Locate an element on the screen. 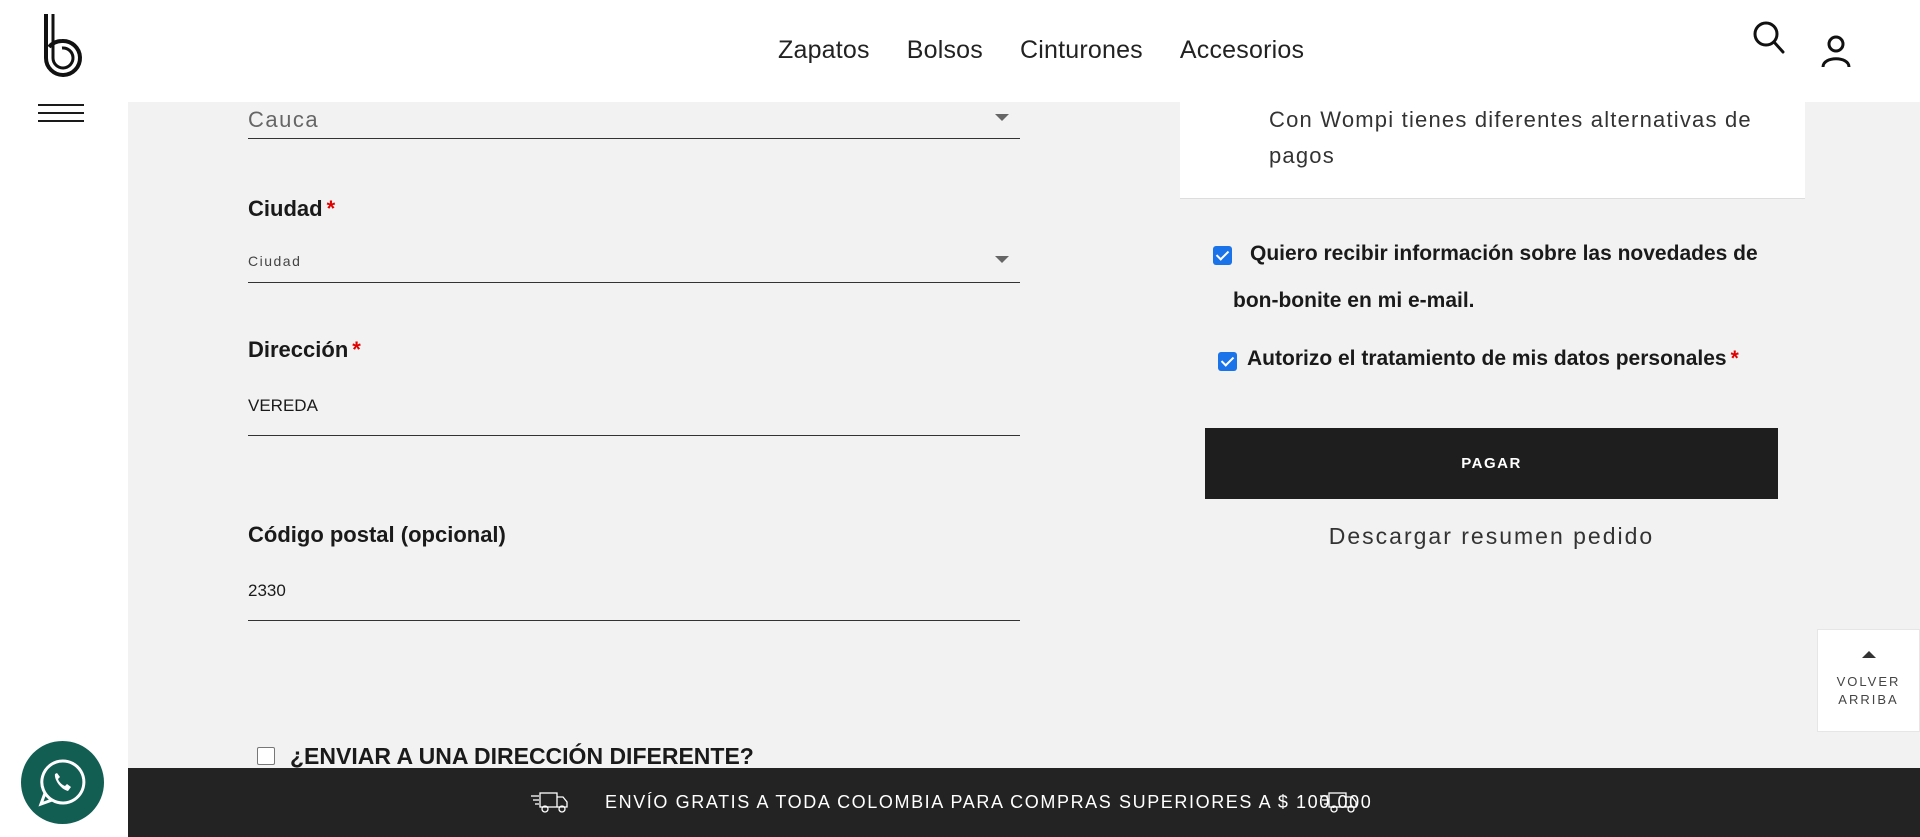  city-select: Ciudad is located at coordinates (274, 261).